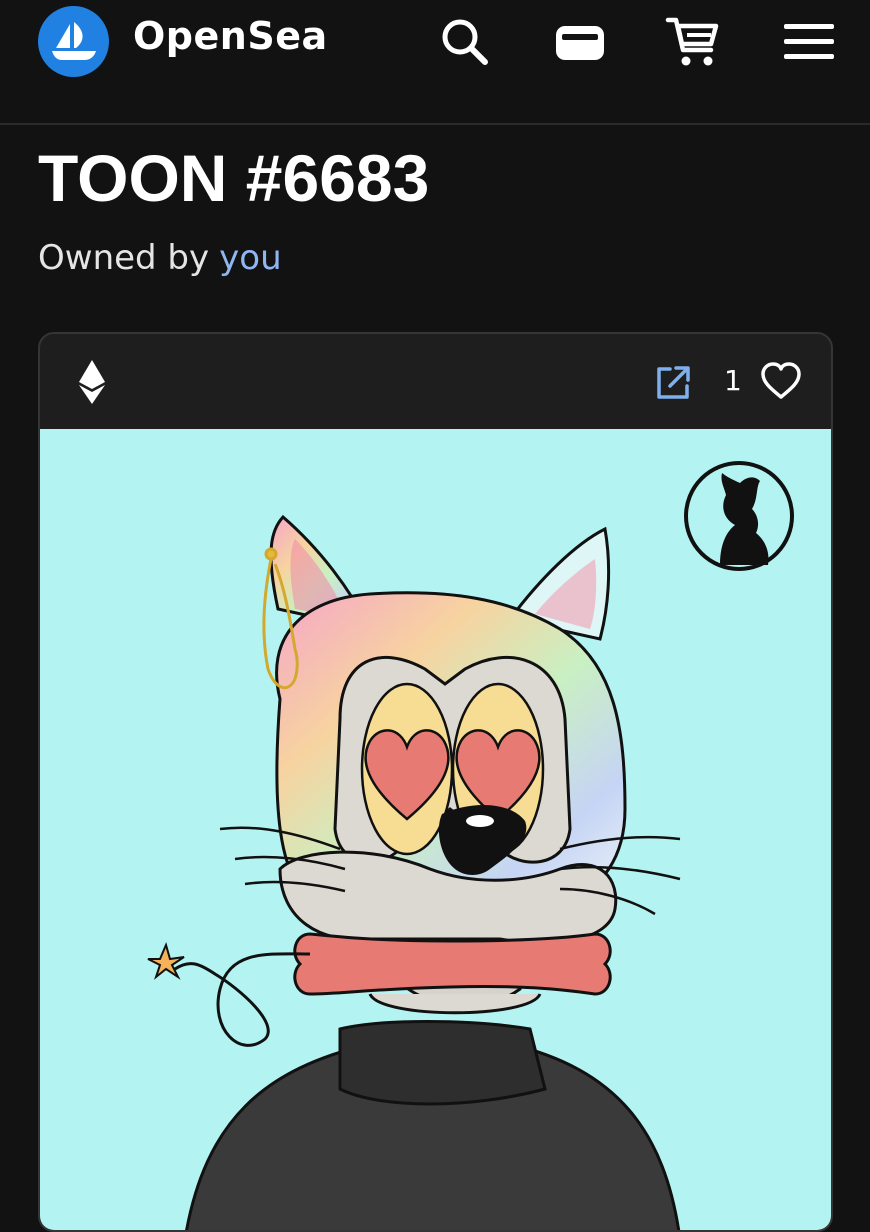  Describe the element at coordinates (580, 42) in the screenshot. I see `wallet-icon` at that location.